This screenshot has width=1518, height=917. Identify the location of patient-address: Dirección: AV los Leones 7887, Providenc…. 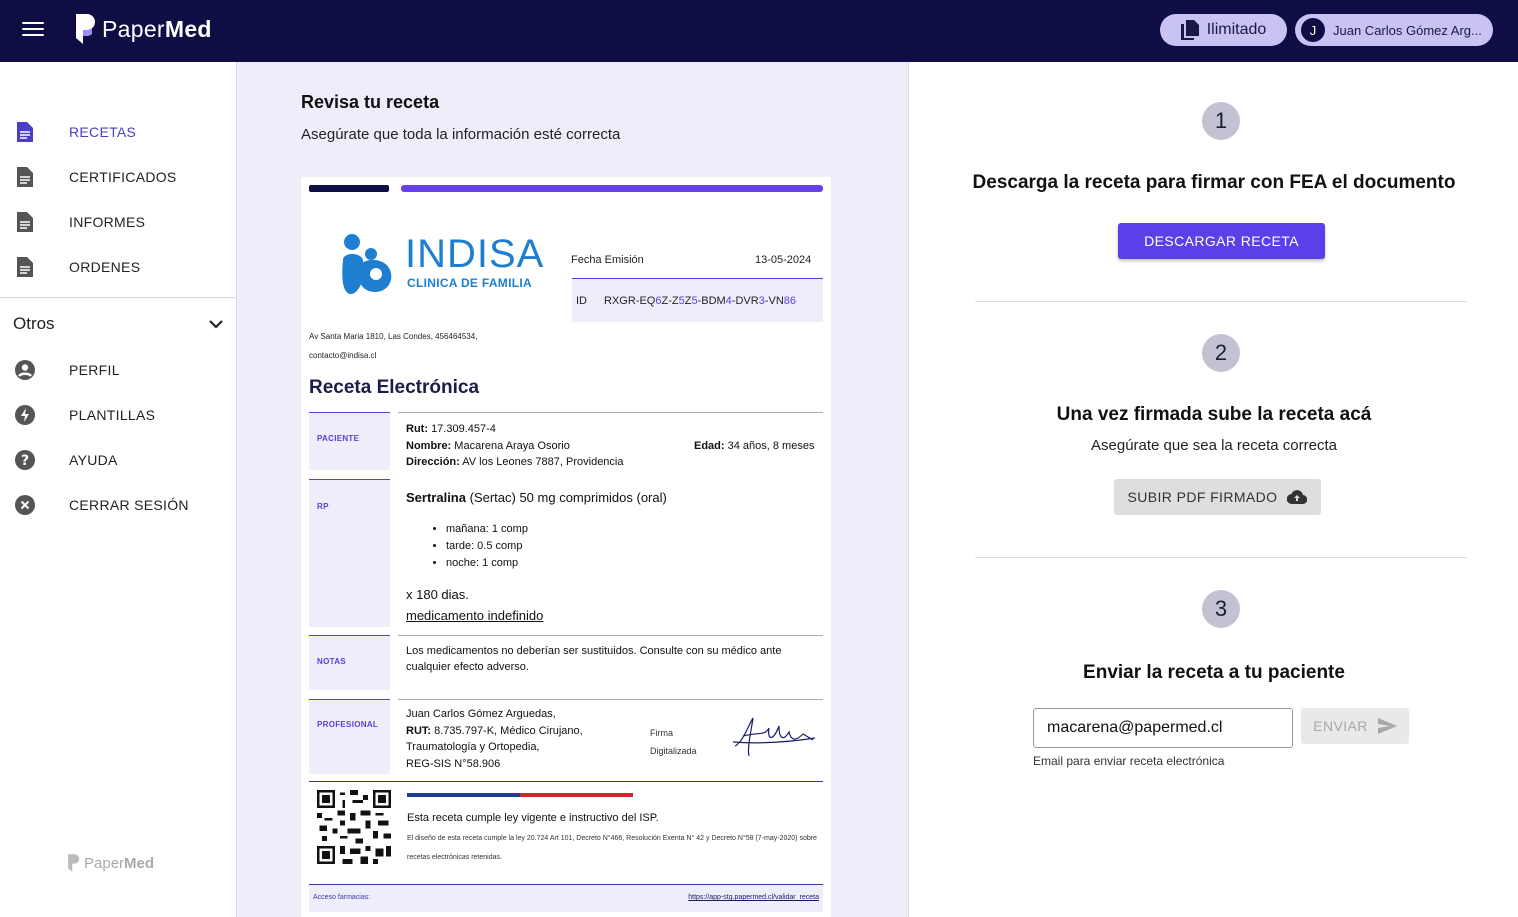
(515, 462).